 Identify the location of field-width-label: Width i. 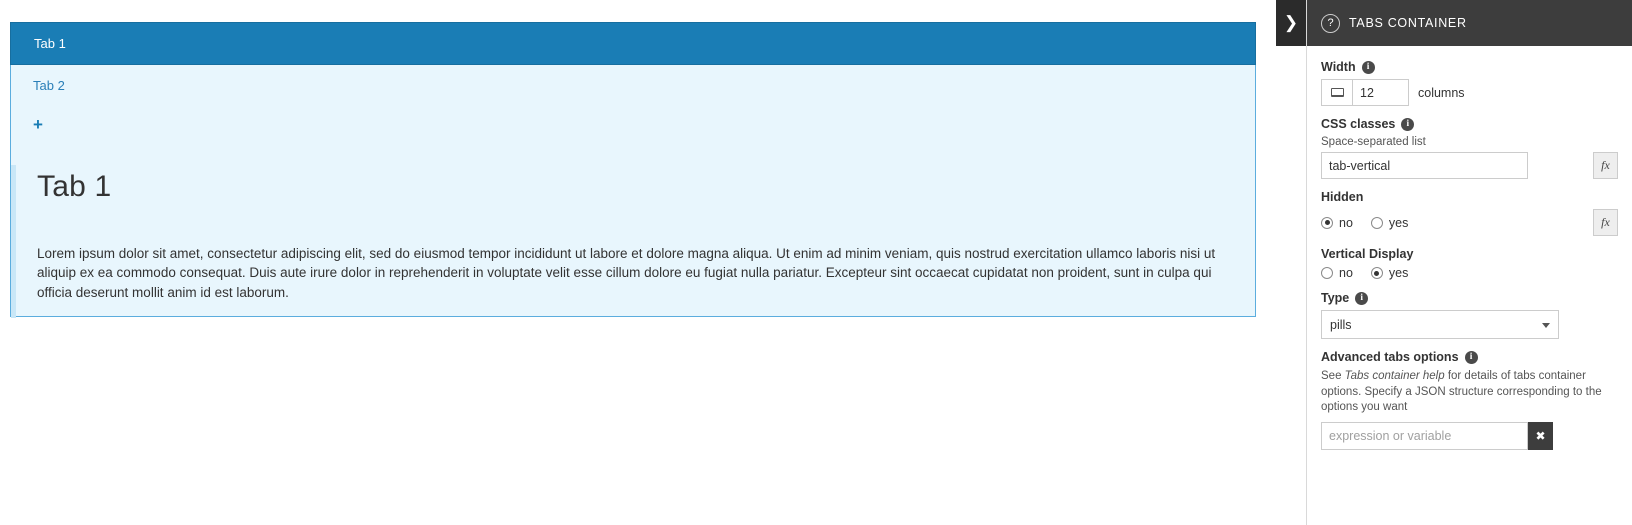
(1469, 67).